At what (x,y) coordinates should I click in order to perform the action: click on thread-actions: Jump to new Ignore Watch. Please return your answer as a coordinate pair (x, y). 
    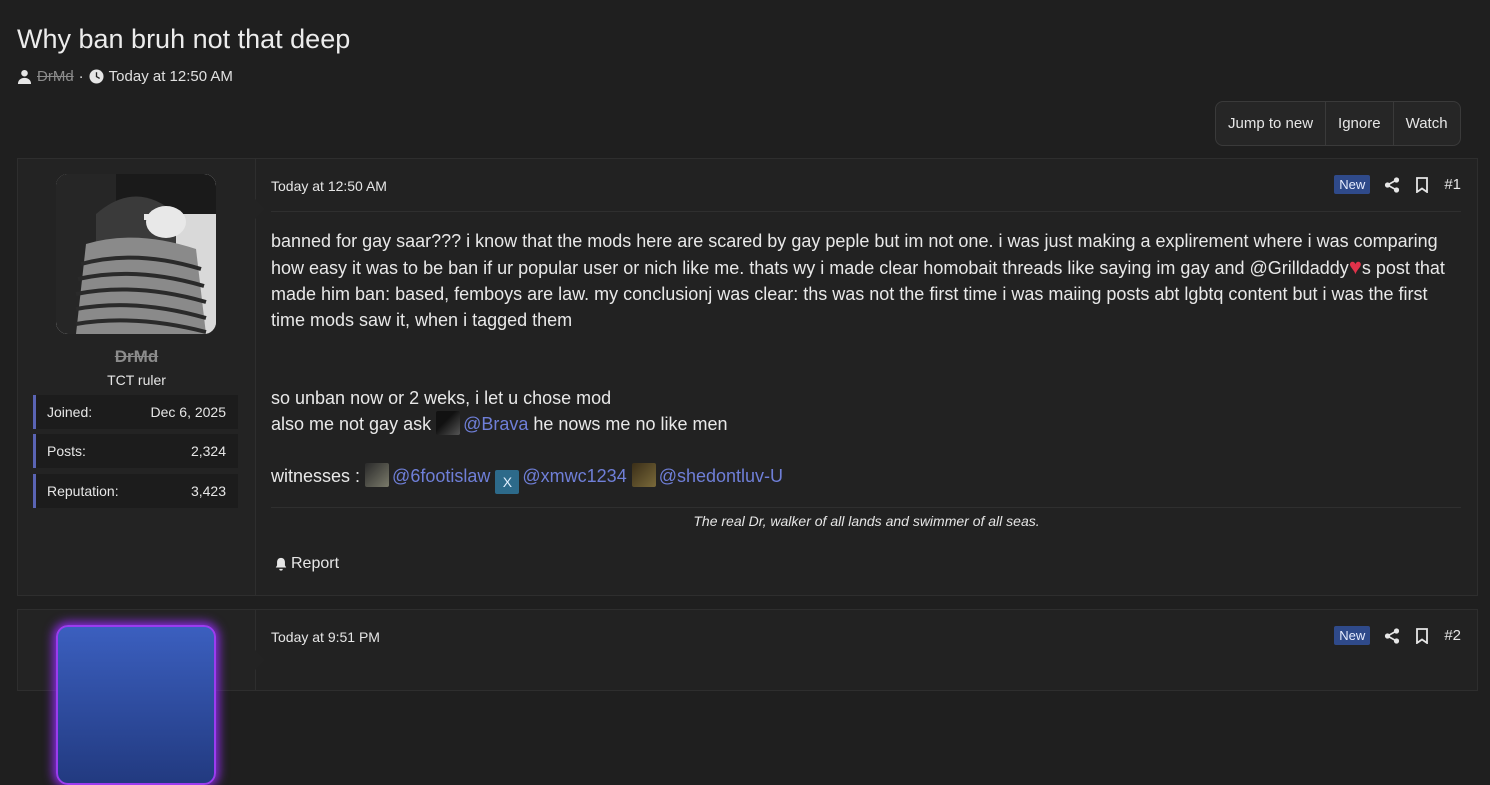
    Looking at the image, I should click on (1338, 123).